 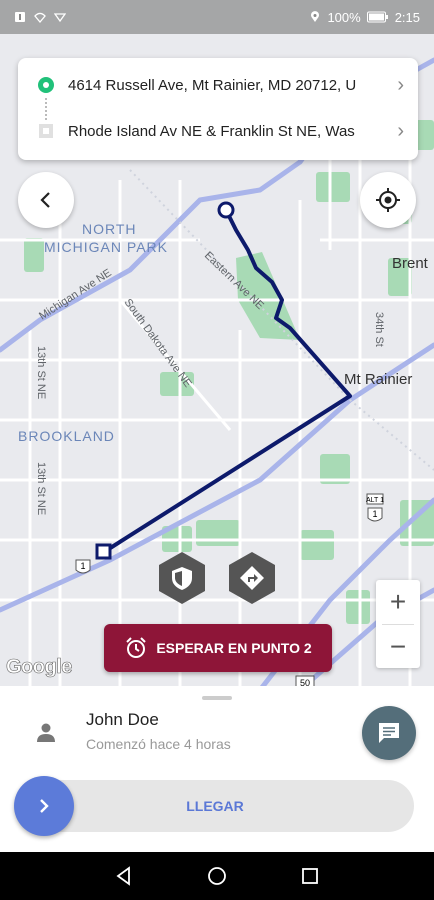 I want to click on map-label-34th-st: 34th St, so click(x=379, y=329).